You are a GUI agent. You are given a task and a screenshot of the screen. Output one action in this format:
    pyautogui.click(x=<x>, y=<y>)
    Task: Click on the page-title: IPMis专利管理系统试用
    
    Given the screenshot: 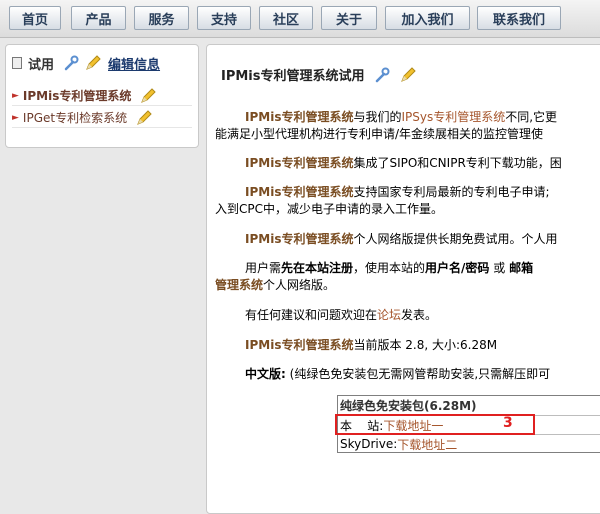 What is the action you would take?
    pyautogui.click(x=319, y=74)
    